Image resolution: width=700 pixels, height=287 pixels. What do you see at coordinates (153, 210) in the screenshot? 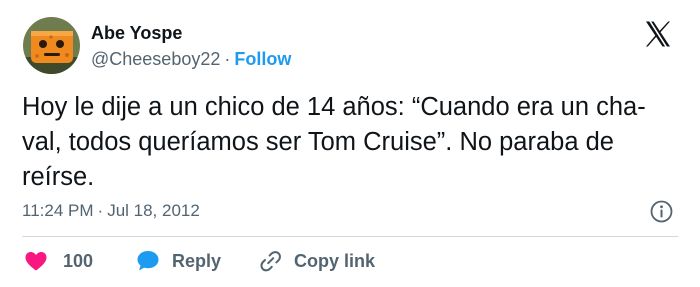
I see `tweet-date: Jul 18, 2012` at bounding box center [153, 210].